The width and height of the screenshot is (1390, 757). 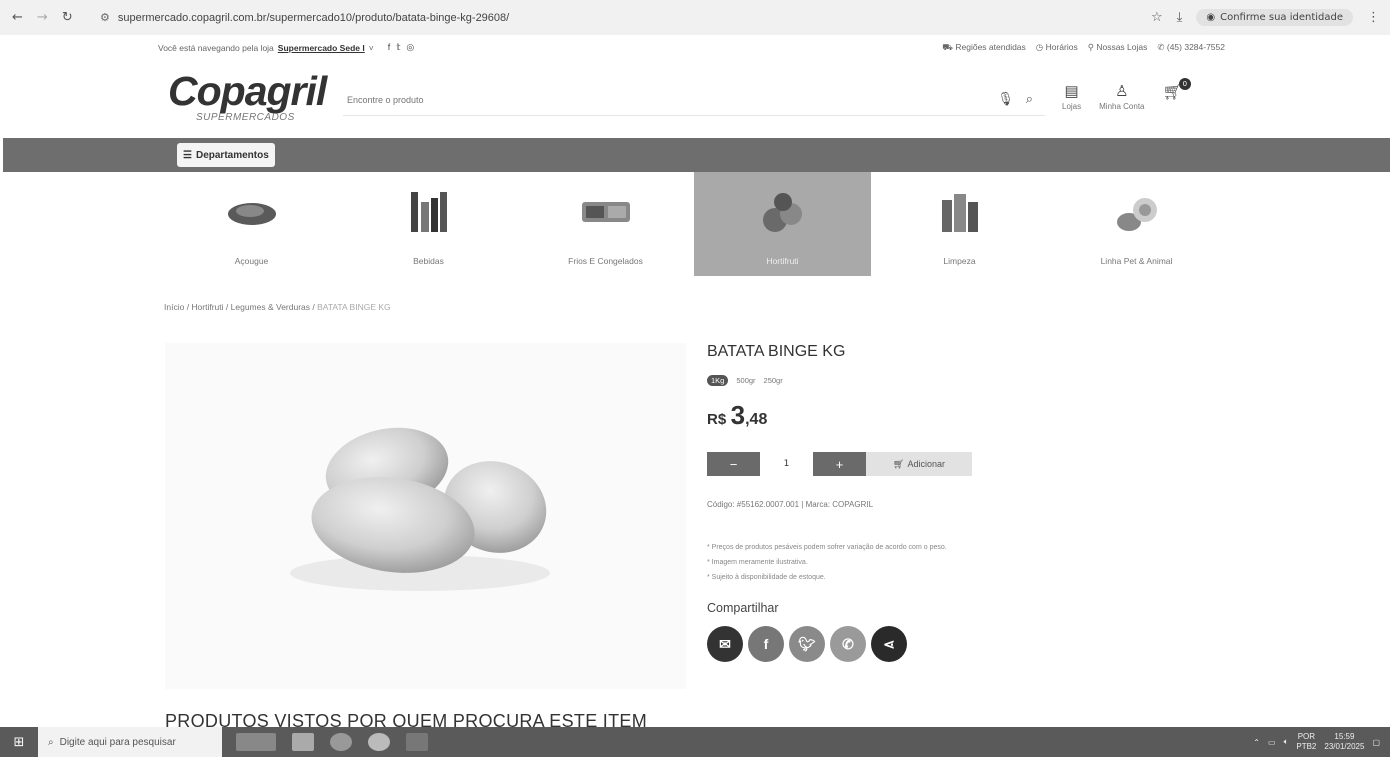 I want to click on taskbar-search: ⌕ Digite aqui para pesquisar, so click(x=130, y=742).